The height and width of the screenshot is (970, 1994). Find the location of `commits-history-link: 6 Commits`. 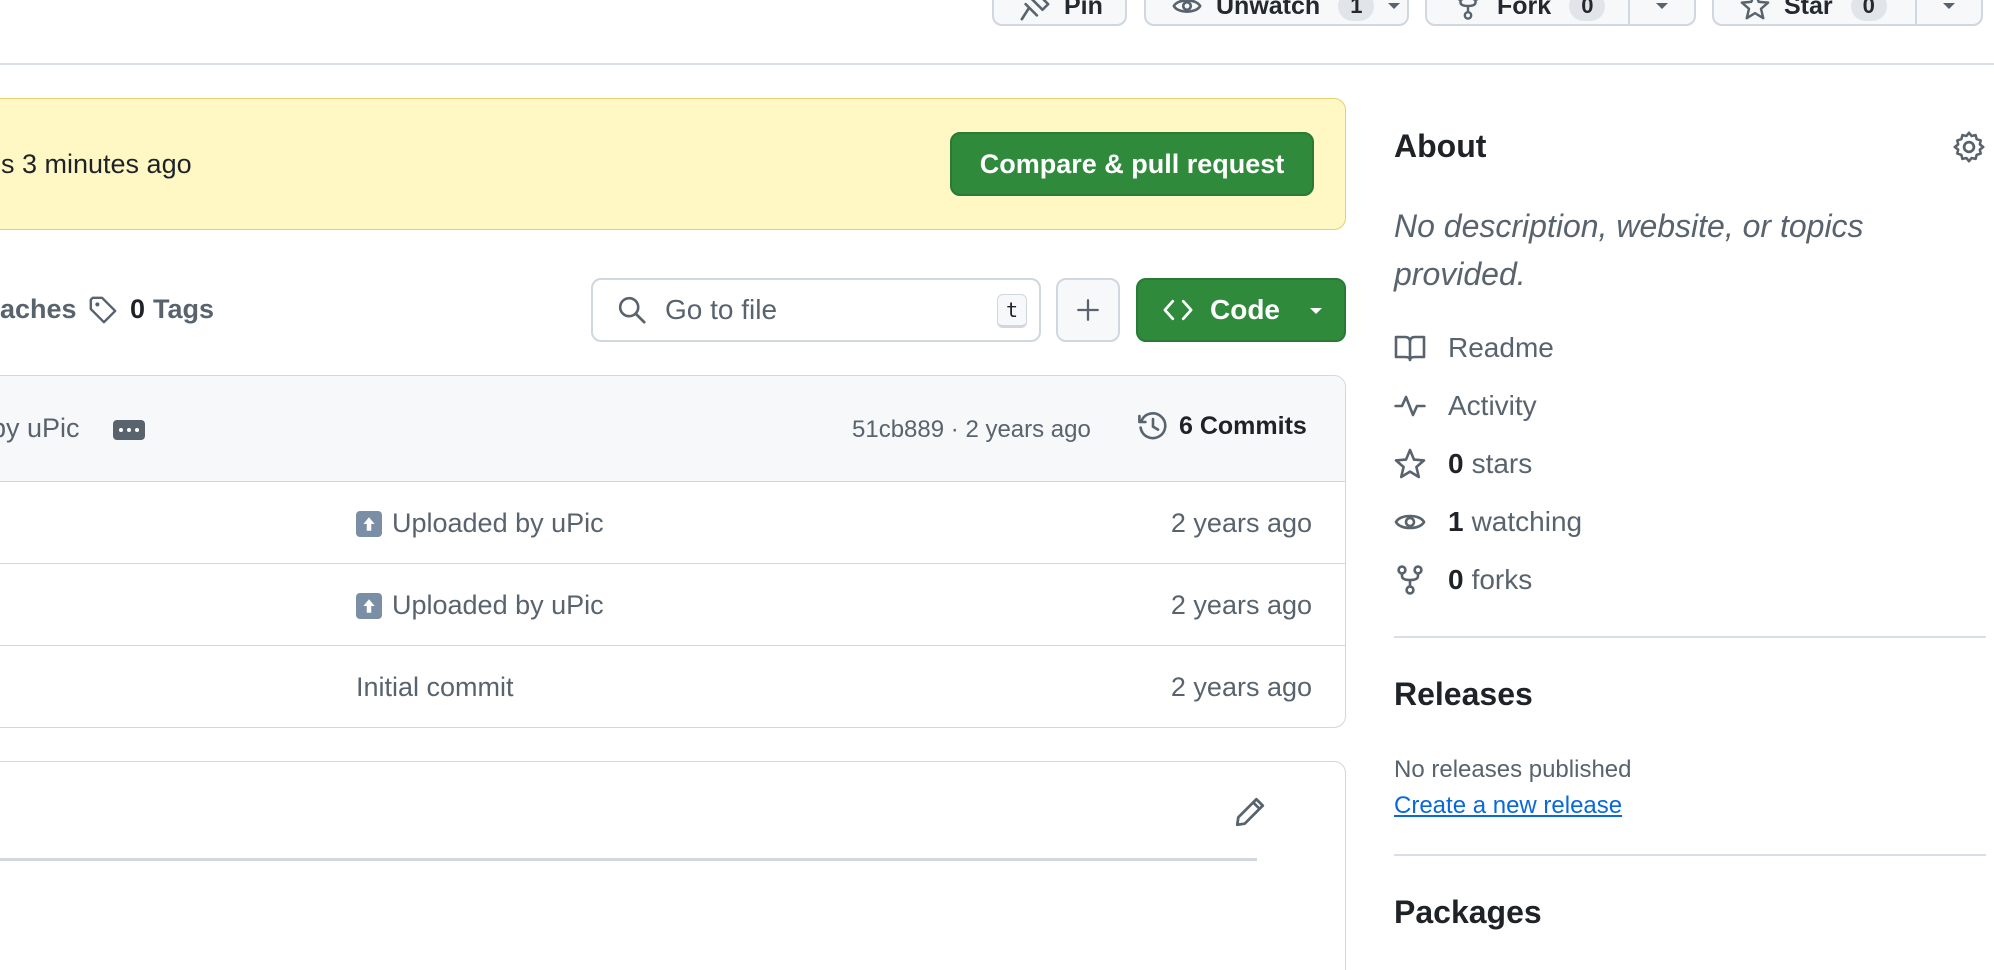

commits-history-link: 6 Commits is located at coordinates (1222, 426).